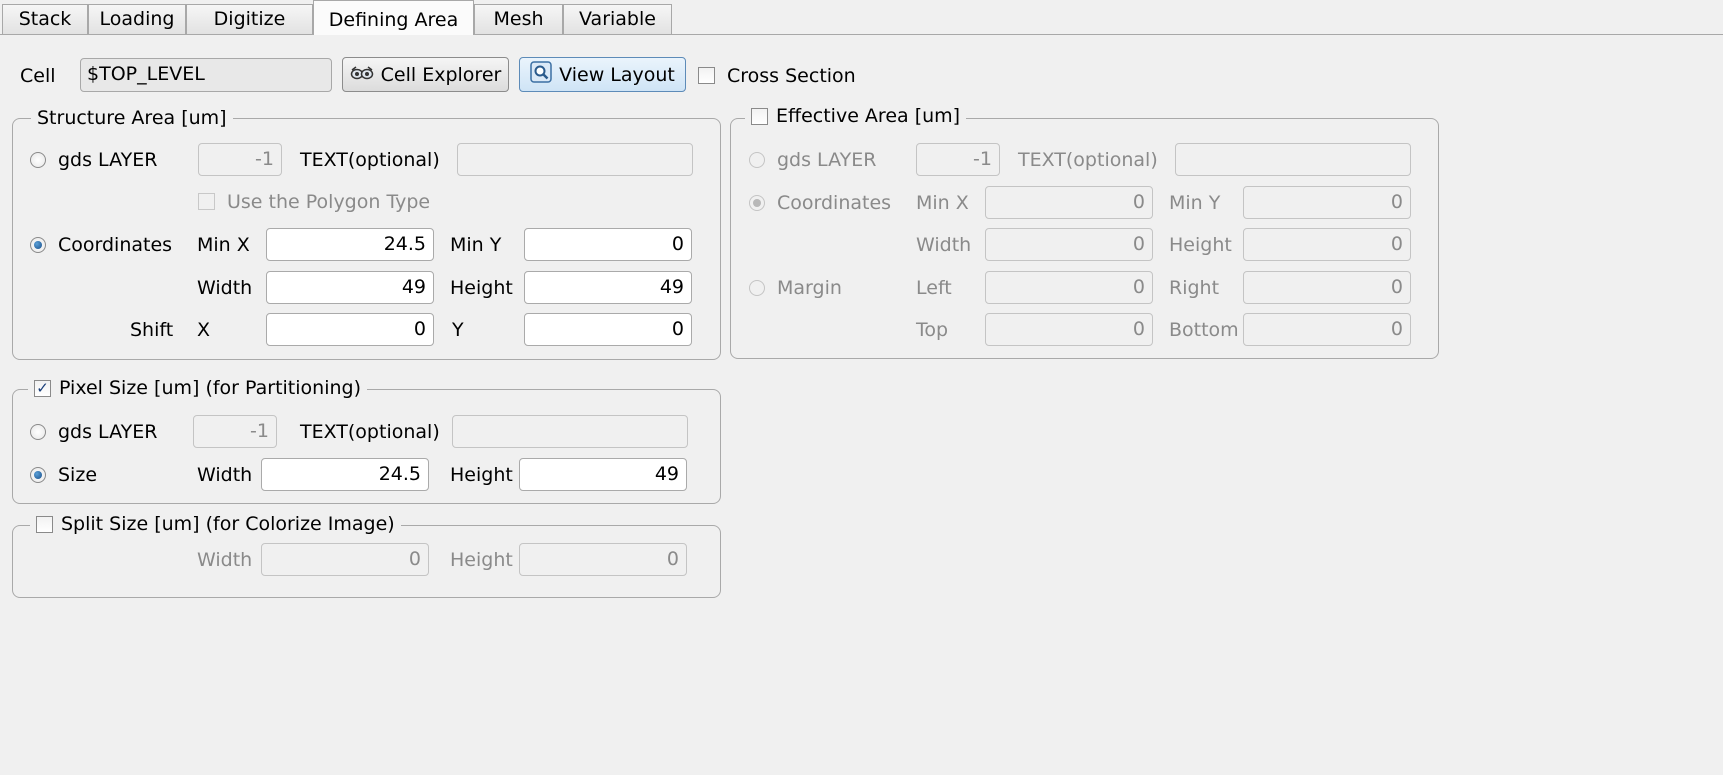 This screenshot has width=1723, height=775. What do you see at coordinates (249, 19) in the screenshot?
I see `tab-digitize: Digitize` at bounding box center [249, 19].